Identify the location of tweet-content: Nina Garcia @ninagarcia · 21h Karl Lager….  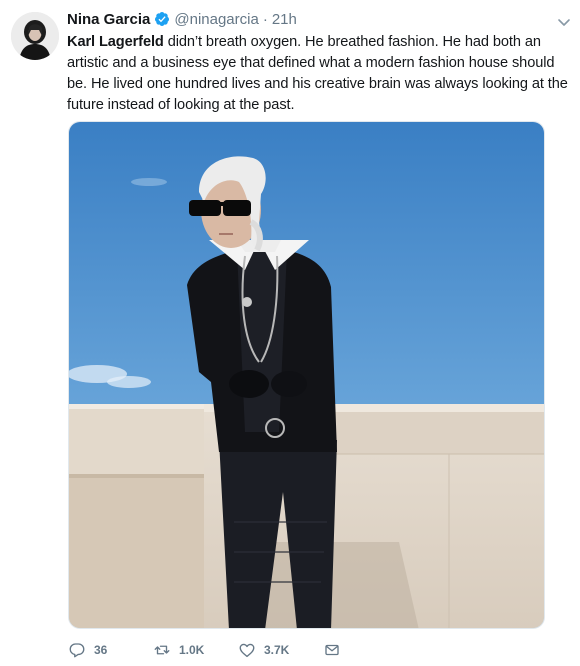
(317, 62).